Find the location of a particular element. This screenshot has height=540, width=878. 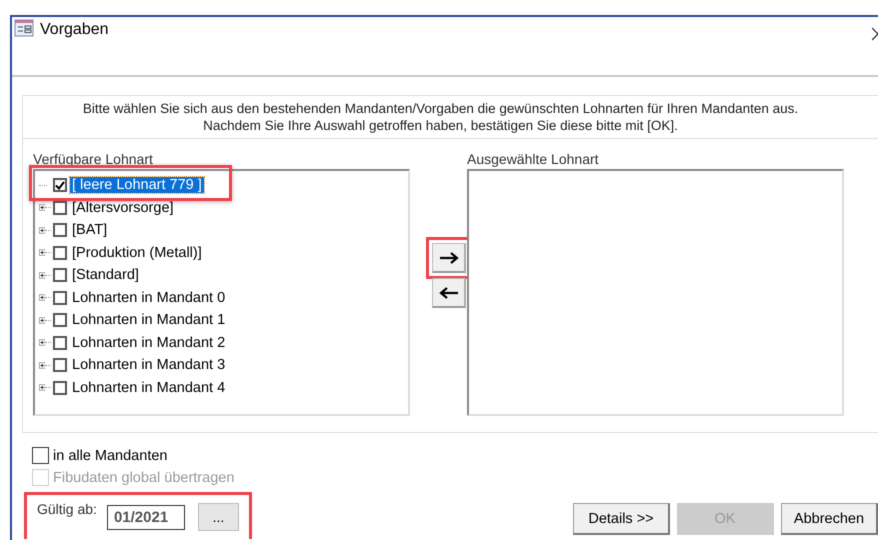

move-button is located at coordinates (449, 293).